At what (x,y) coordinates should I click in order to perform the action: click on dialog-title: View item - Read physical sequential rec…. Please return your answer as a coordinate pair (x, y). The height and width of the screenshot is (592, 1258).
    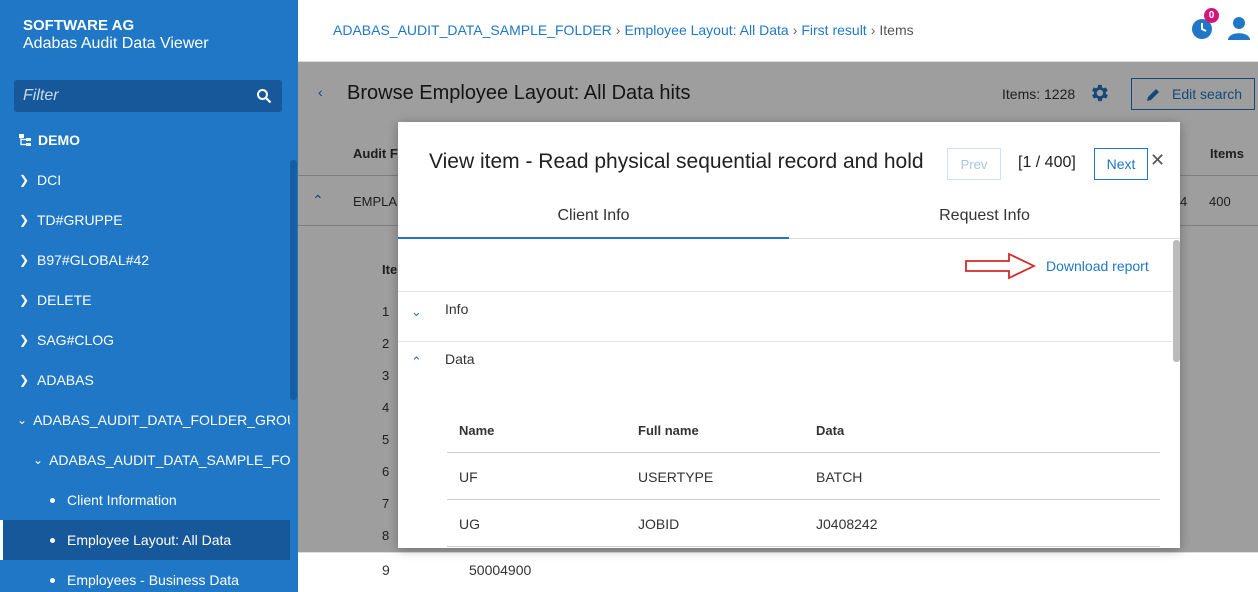
    Looking at the image, I should click on (676, 161).